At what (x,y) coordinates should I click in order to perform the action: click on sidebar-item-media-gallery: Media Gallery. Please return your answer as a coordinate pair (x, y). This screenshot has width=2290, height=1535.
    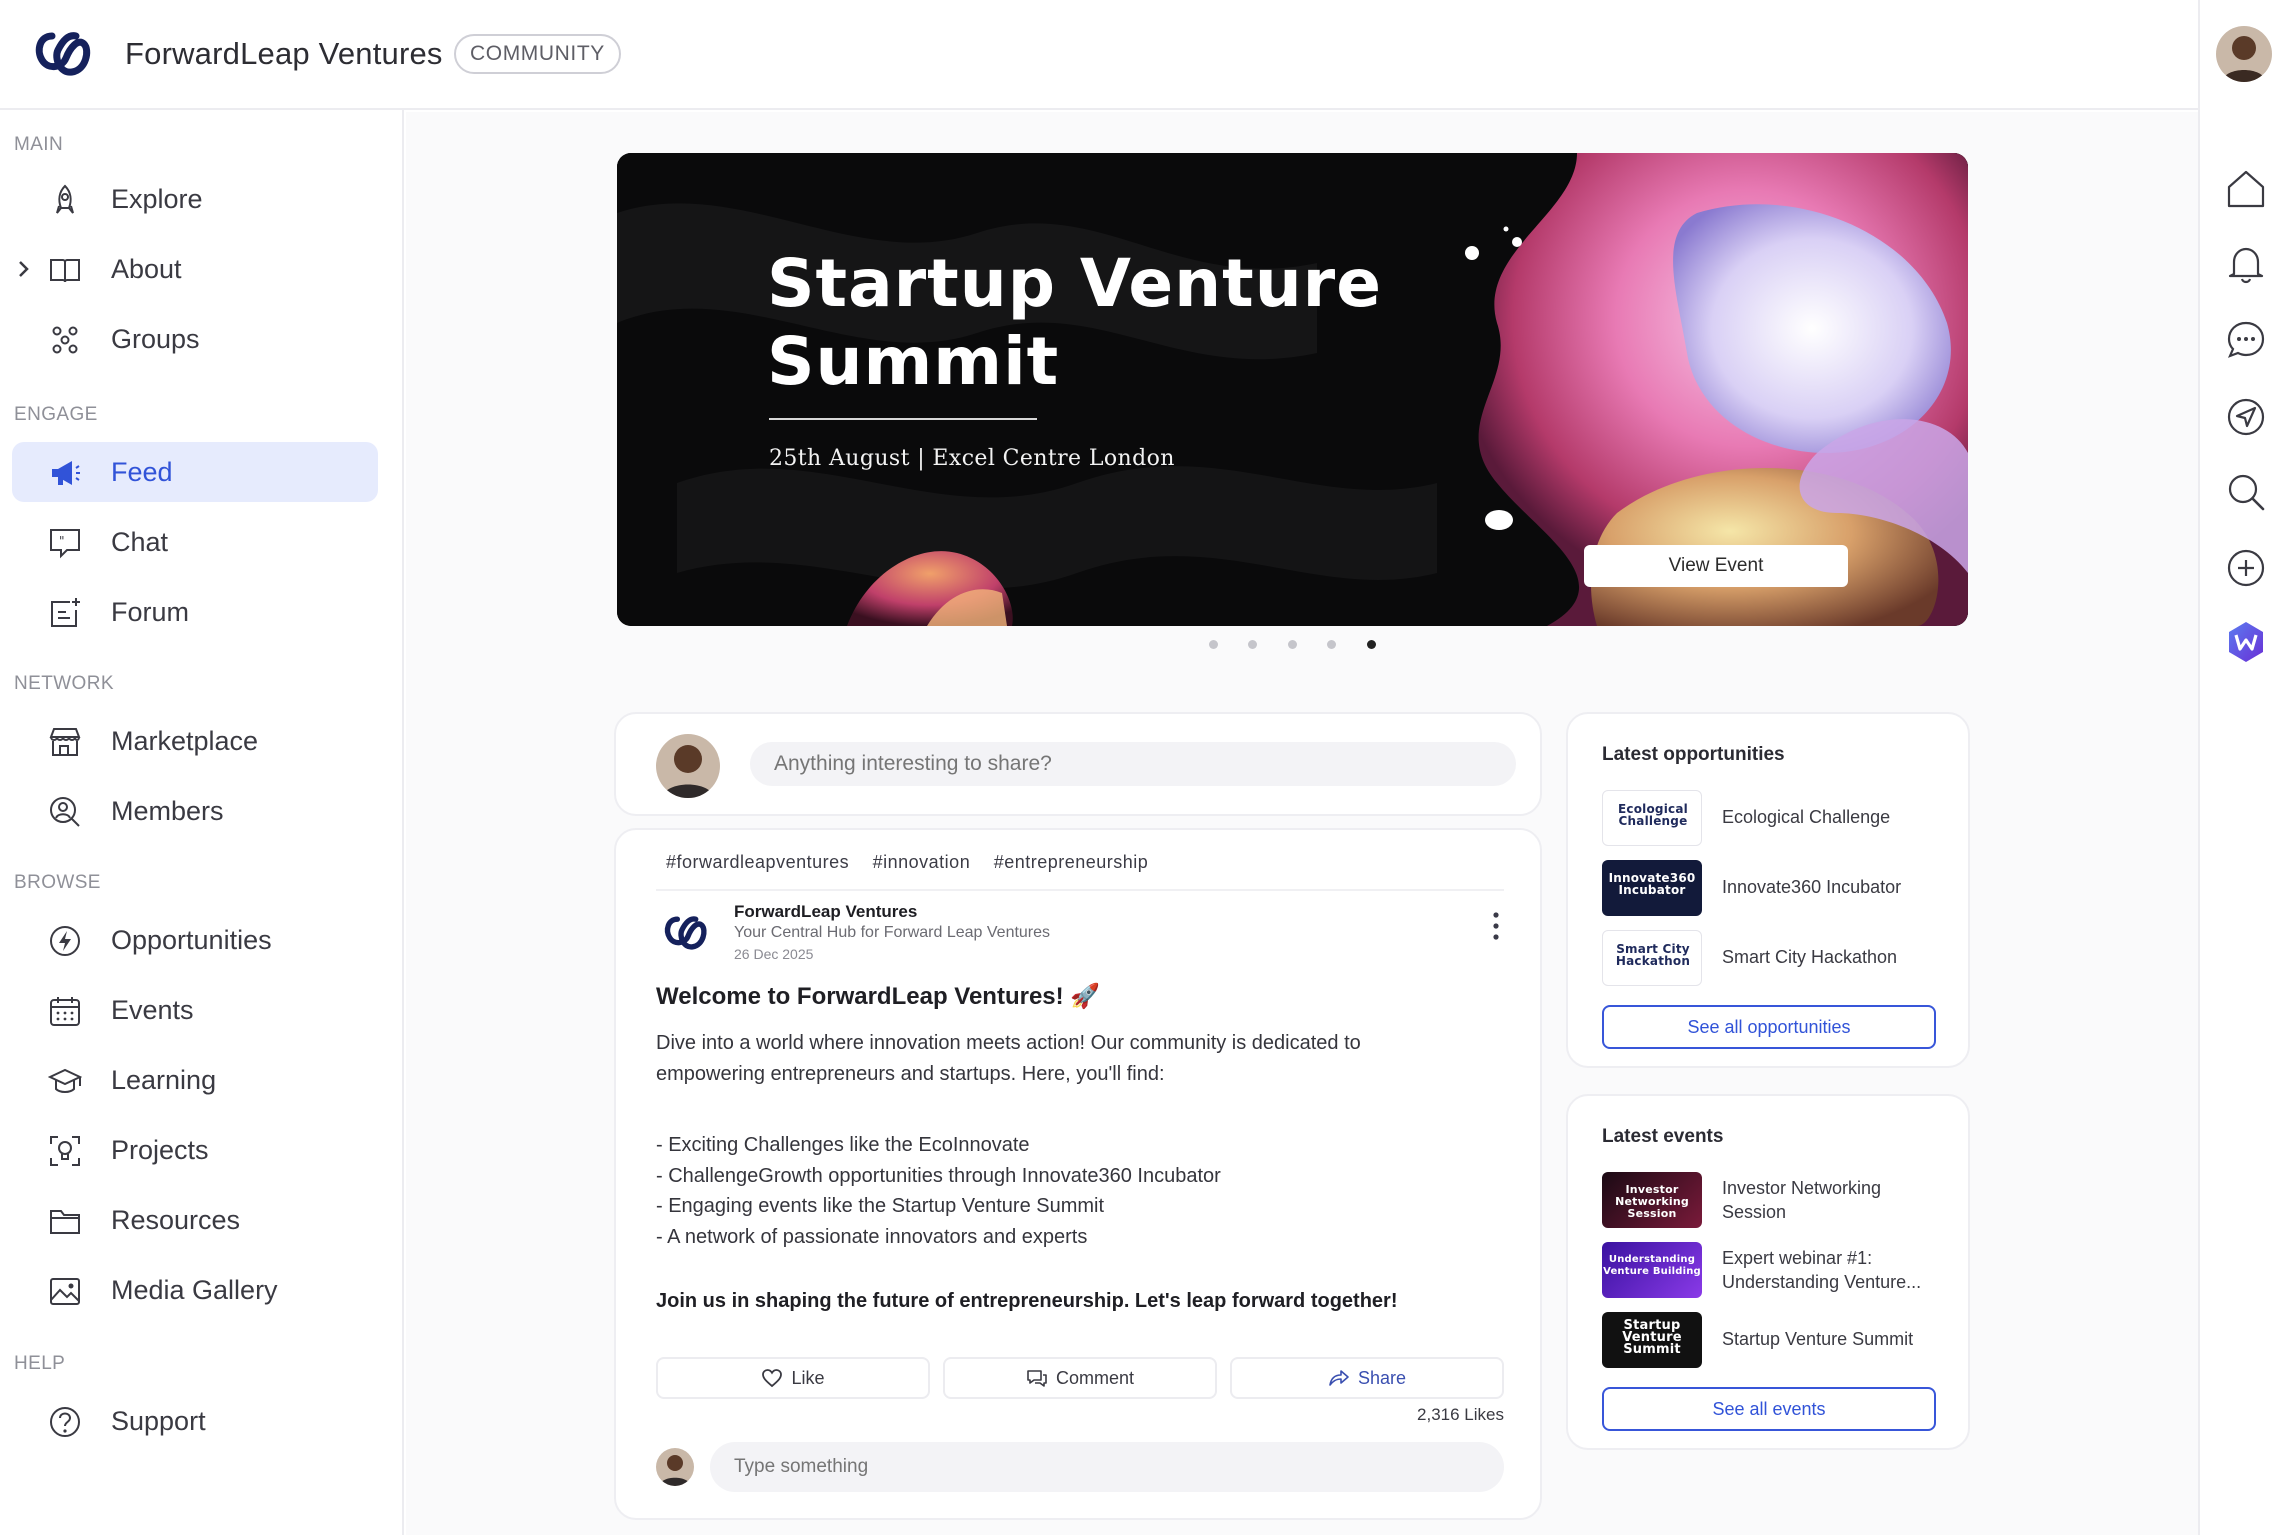
    Looking at the image, I should click on (195, 1290).